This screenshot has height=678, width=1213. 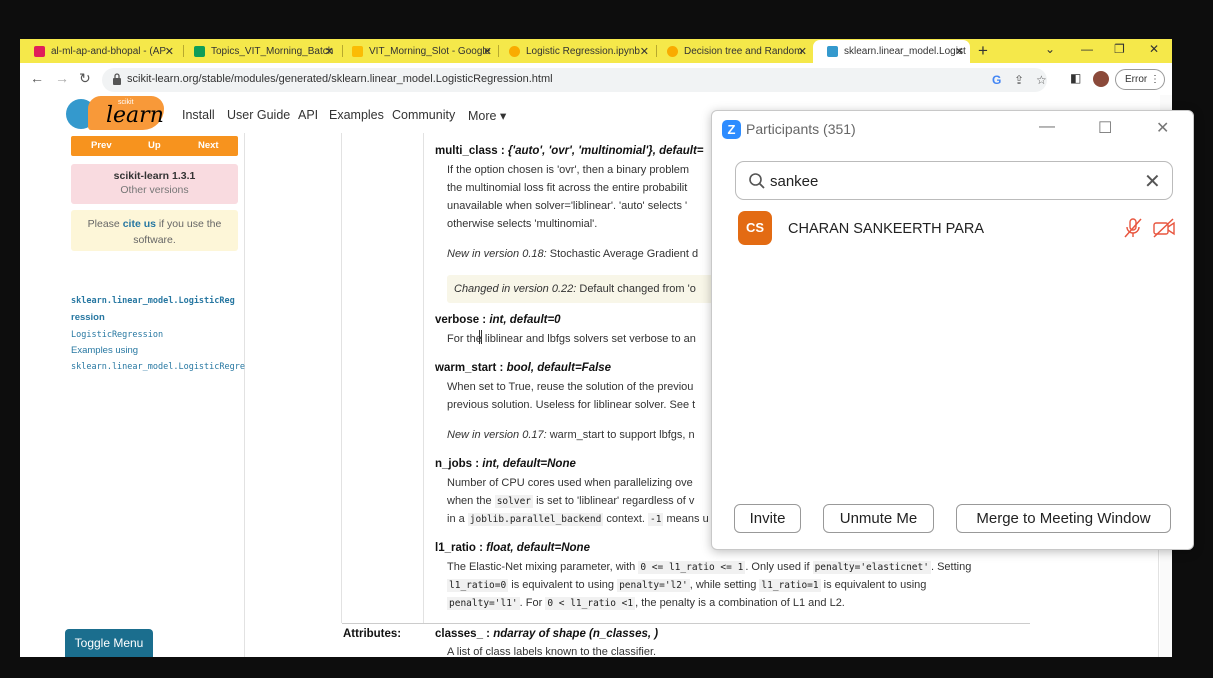 What do you see at coordinates (258, 115) in the screenshot?
I see `nav-user-guide: User Guide` at bounding box center [258, 115].